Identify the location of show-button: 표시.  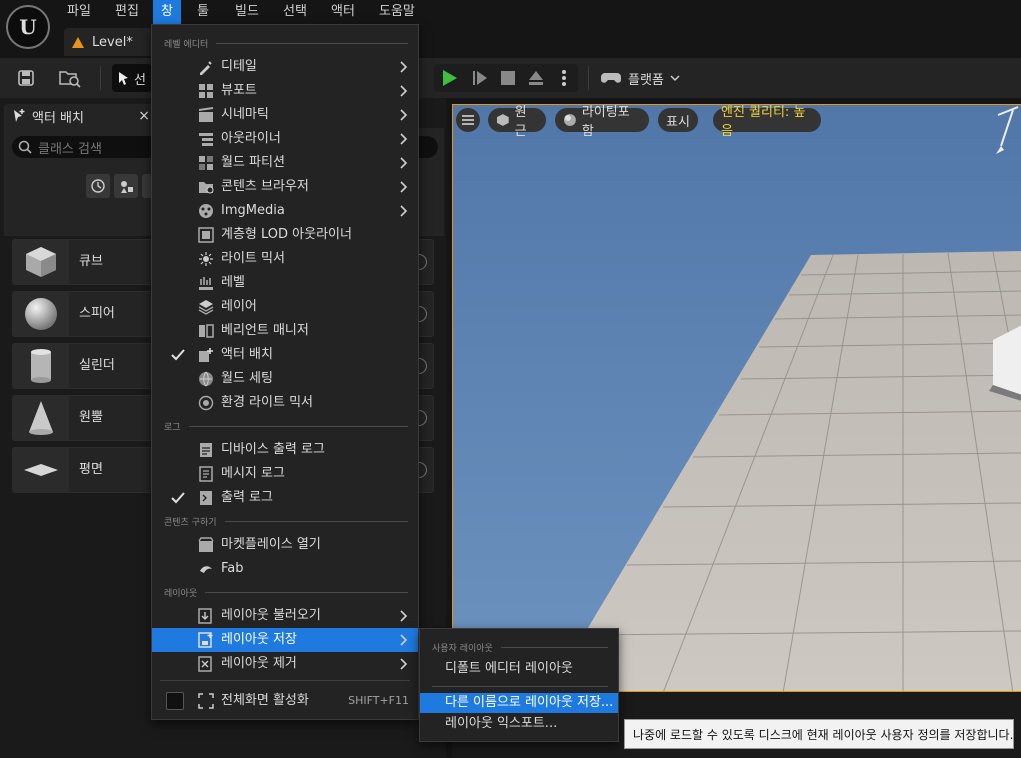
(678, 120).